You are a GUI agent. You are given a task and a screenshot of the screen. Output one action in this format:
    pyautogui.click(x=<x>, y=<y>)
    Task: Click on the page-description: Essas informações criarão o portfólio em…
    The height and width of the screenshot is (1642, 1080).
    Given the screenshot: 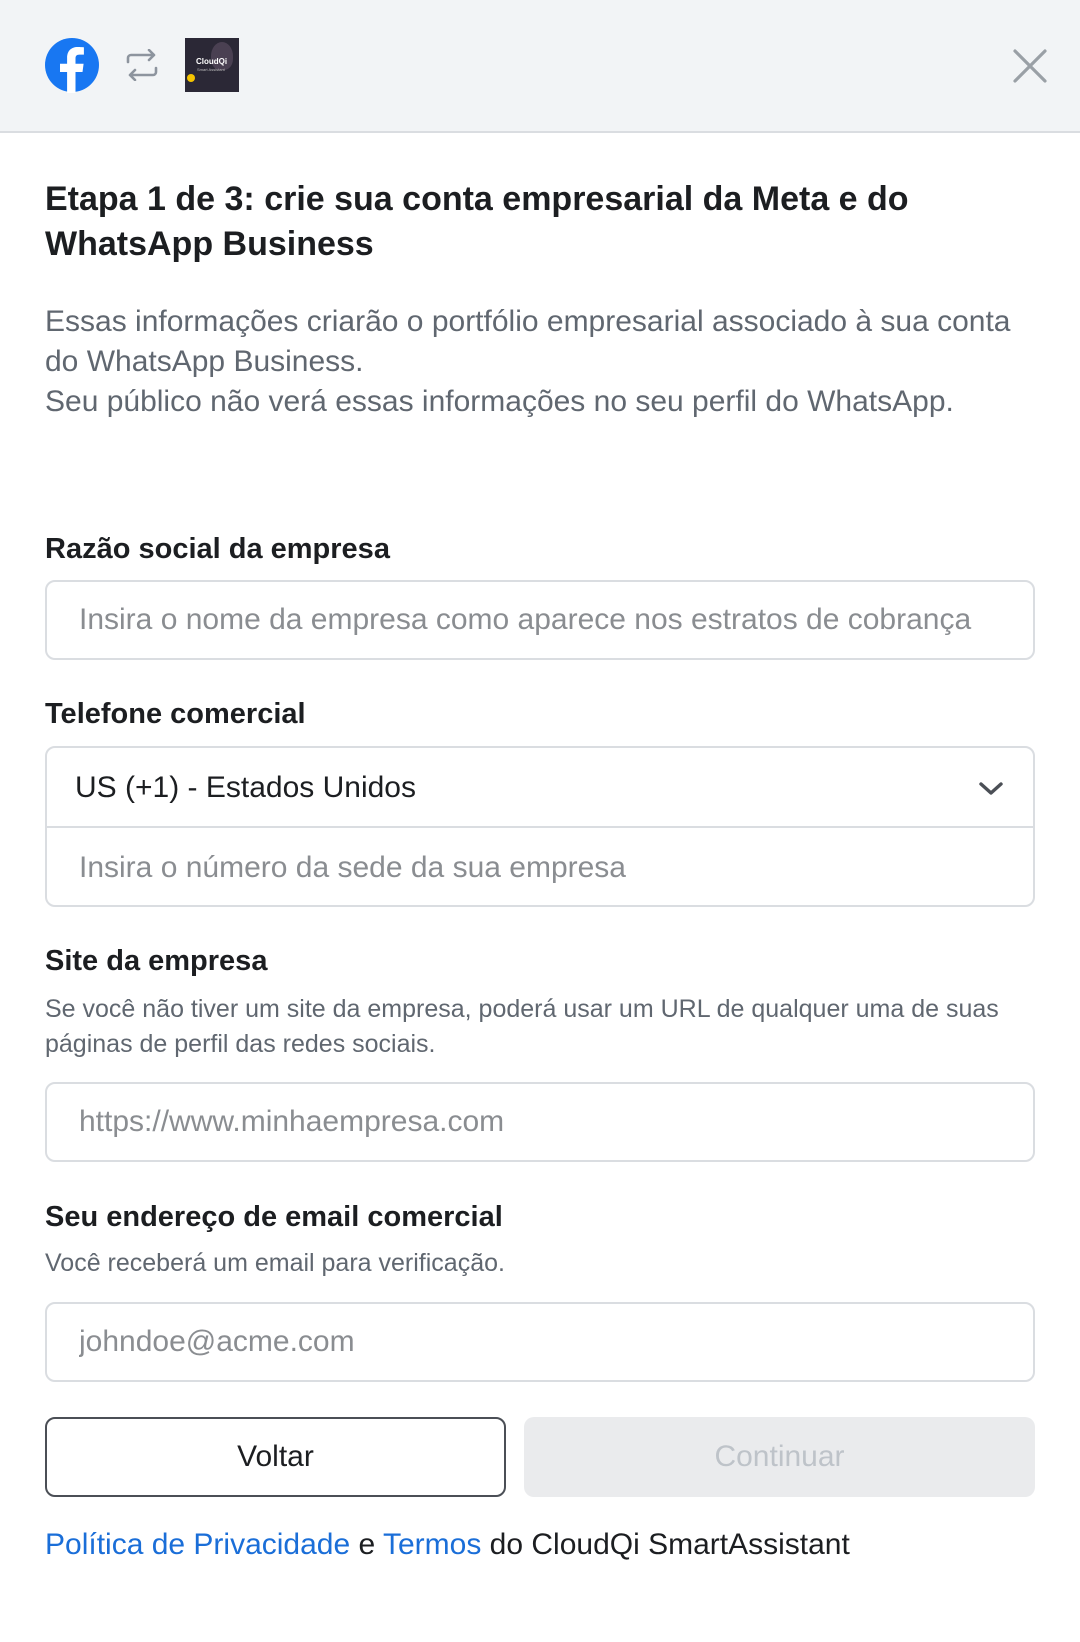 What is the action you would take?
    pyautogui.click(x=540, y=362)
    